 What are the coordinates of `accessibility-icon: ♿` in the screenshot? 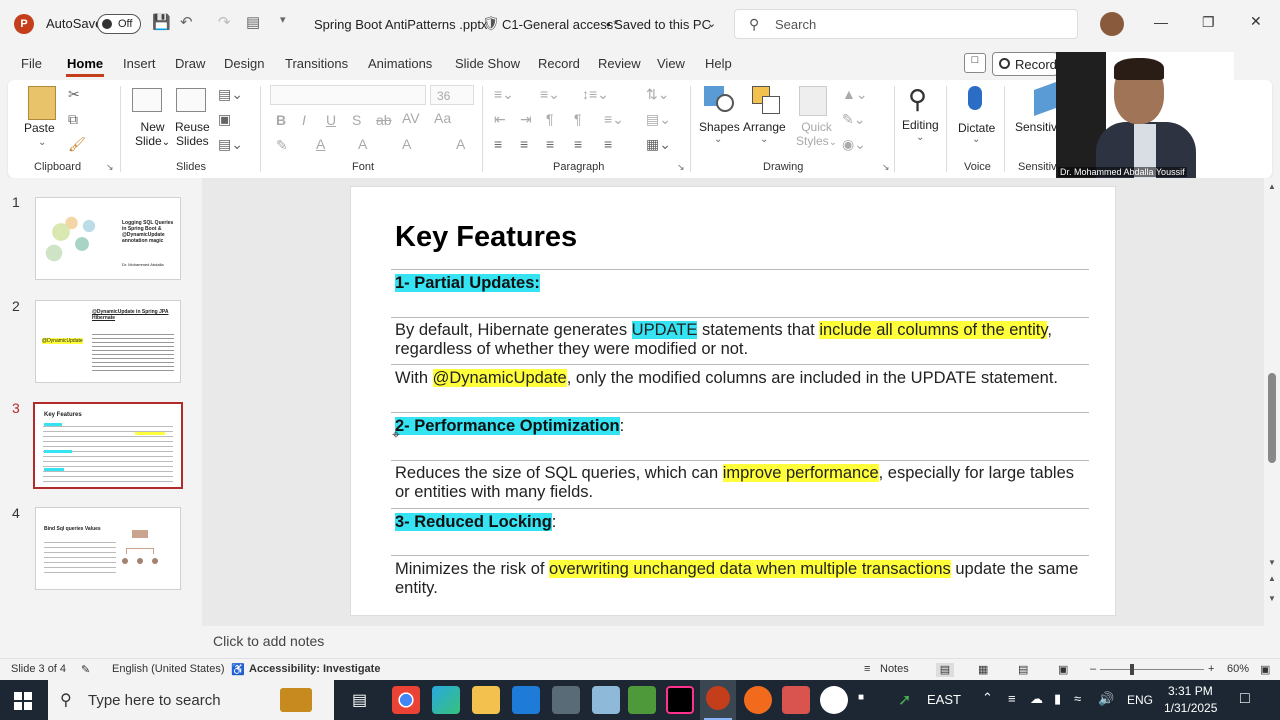 It's located at (238, 669).